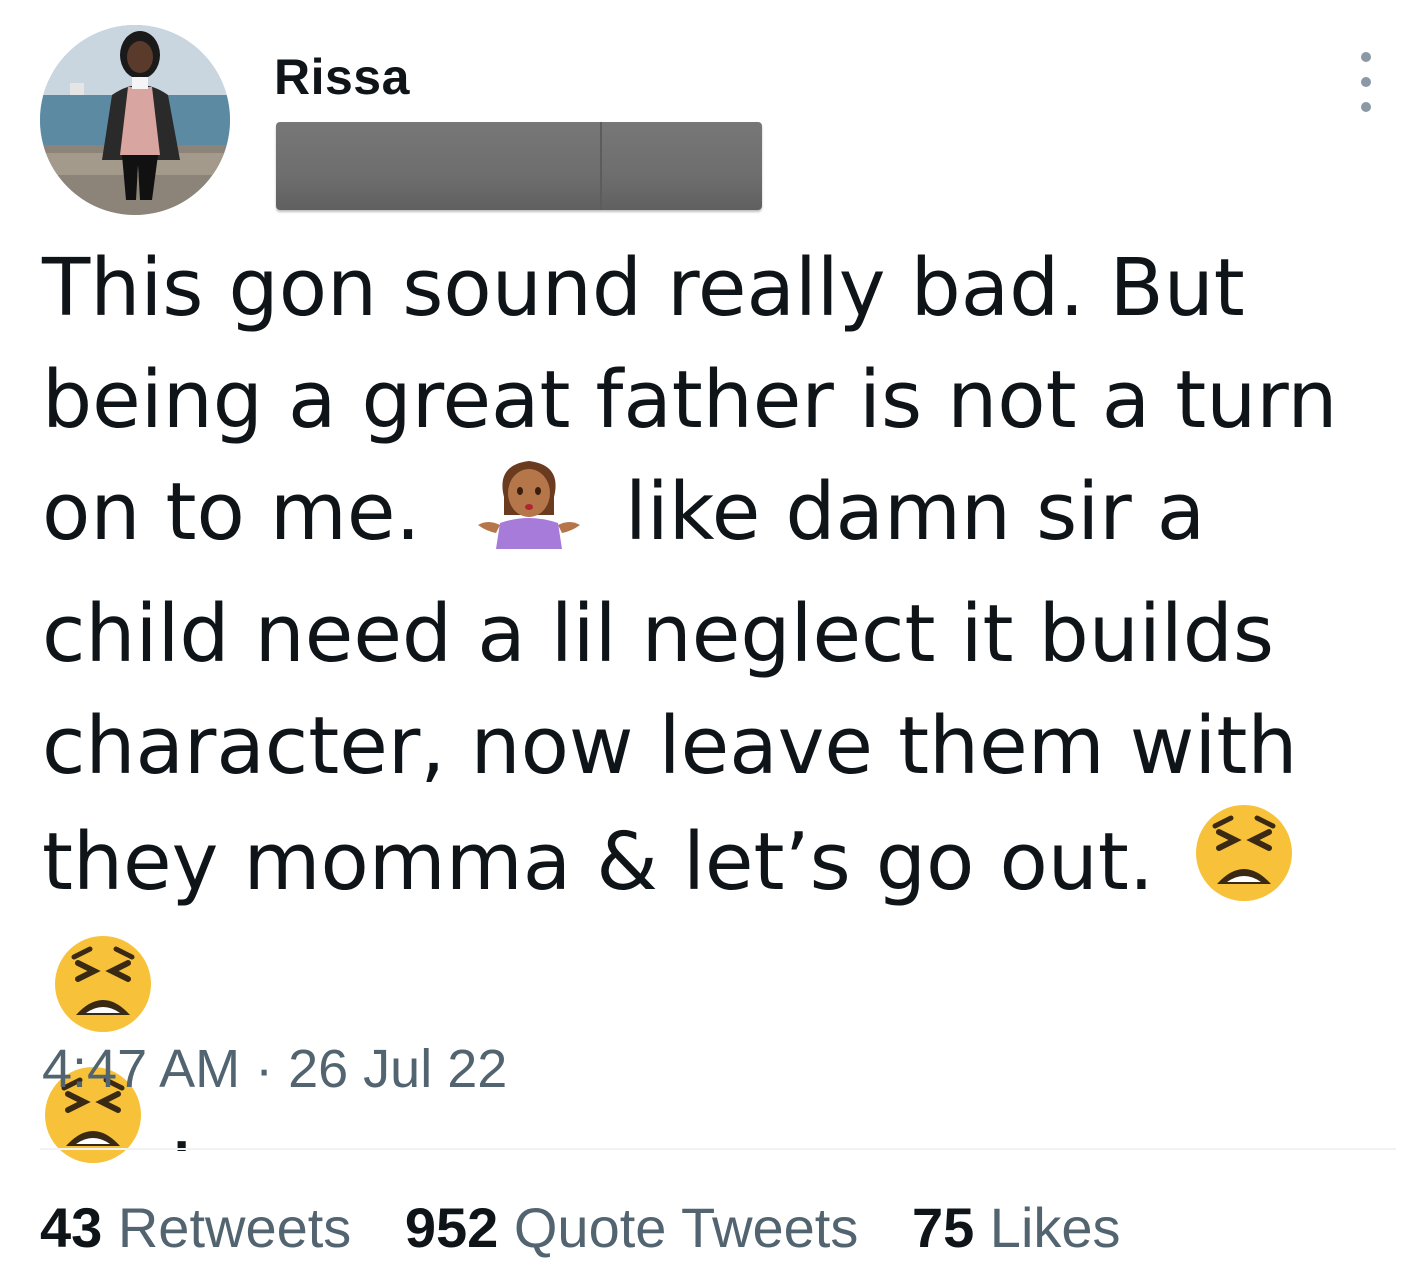 The width and height of the screenshot is (1411, 1287). I want to click on avatar-photo, so click(135, 120).